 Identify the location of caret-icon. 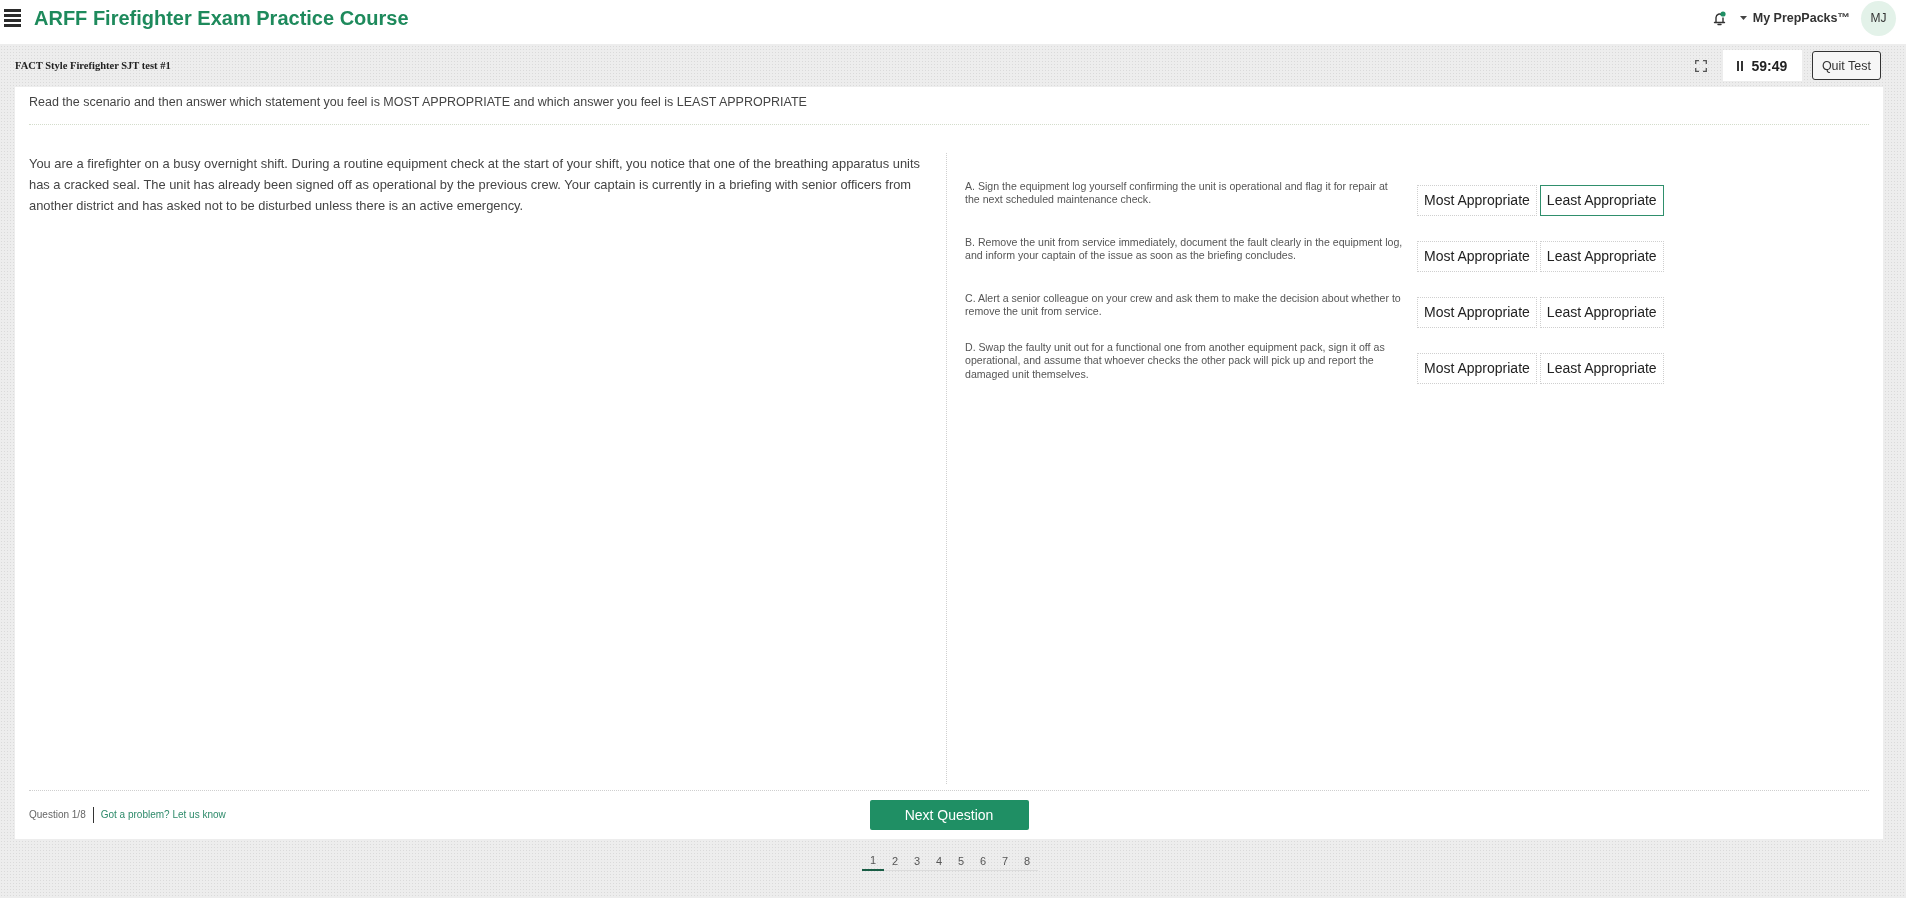
(1743, 18).